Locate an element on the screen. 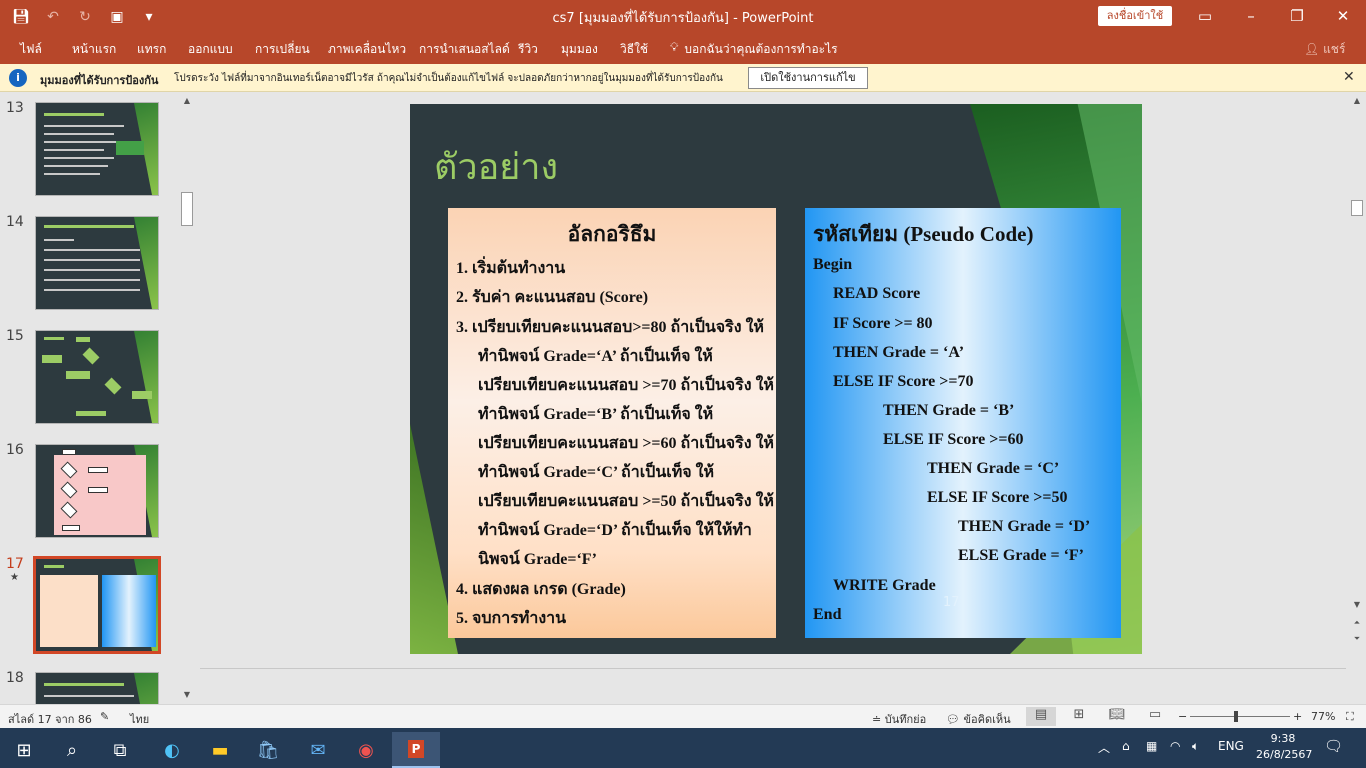 This screenshot has width=1366, height=768. pseudo-code-heading: รหัสเทียม (Pseudo Code) is located at coordinates (923, 234).